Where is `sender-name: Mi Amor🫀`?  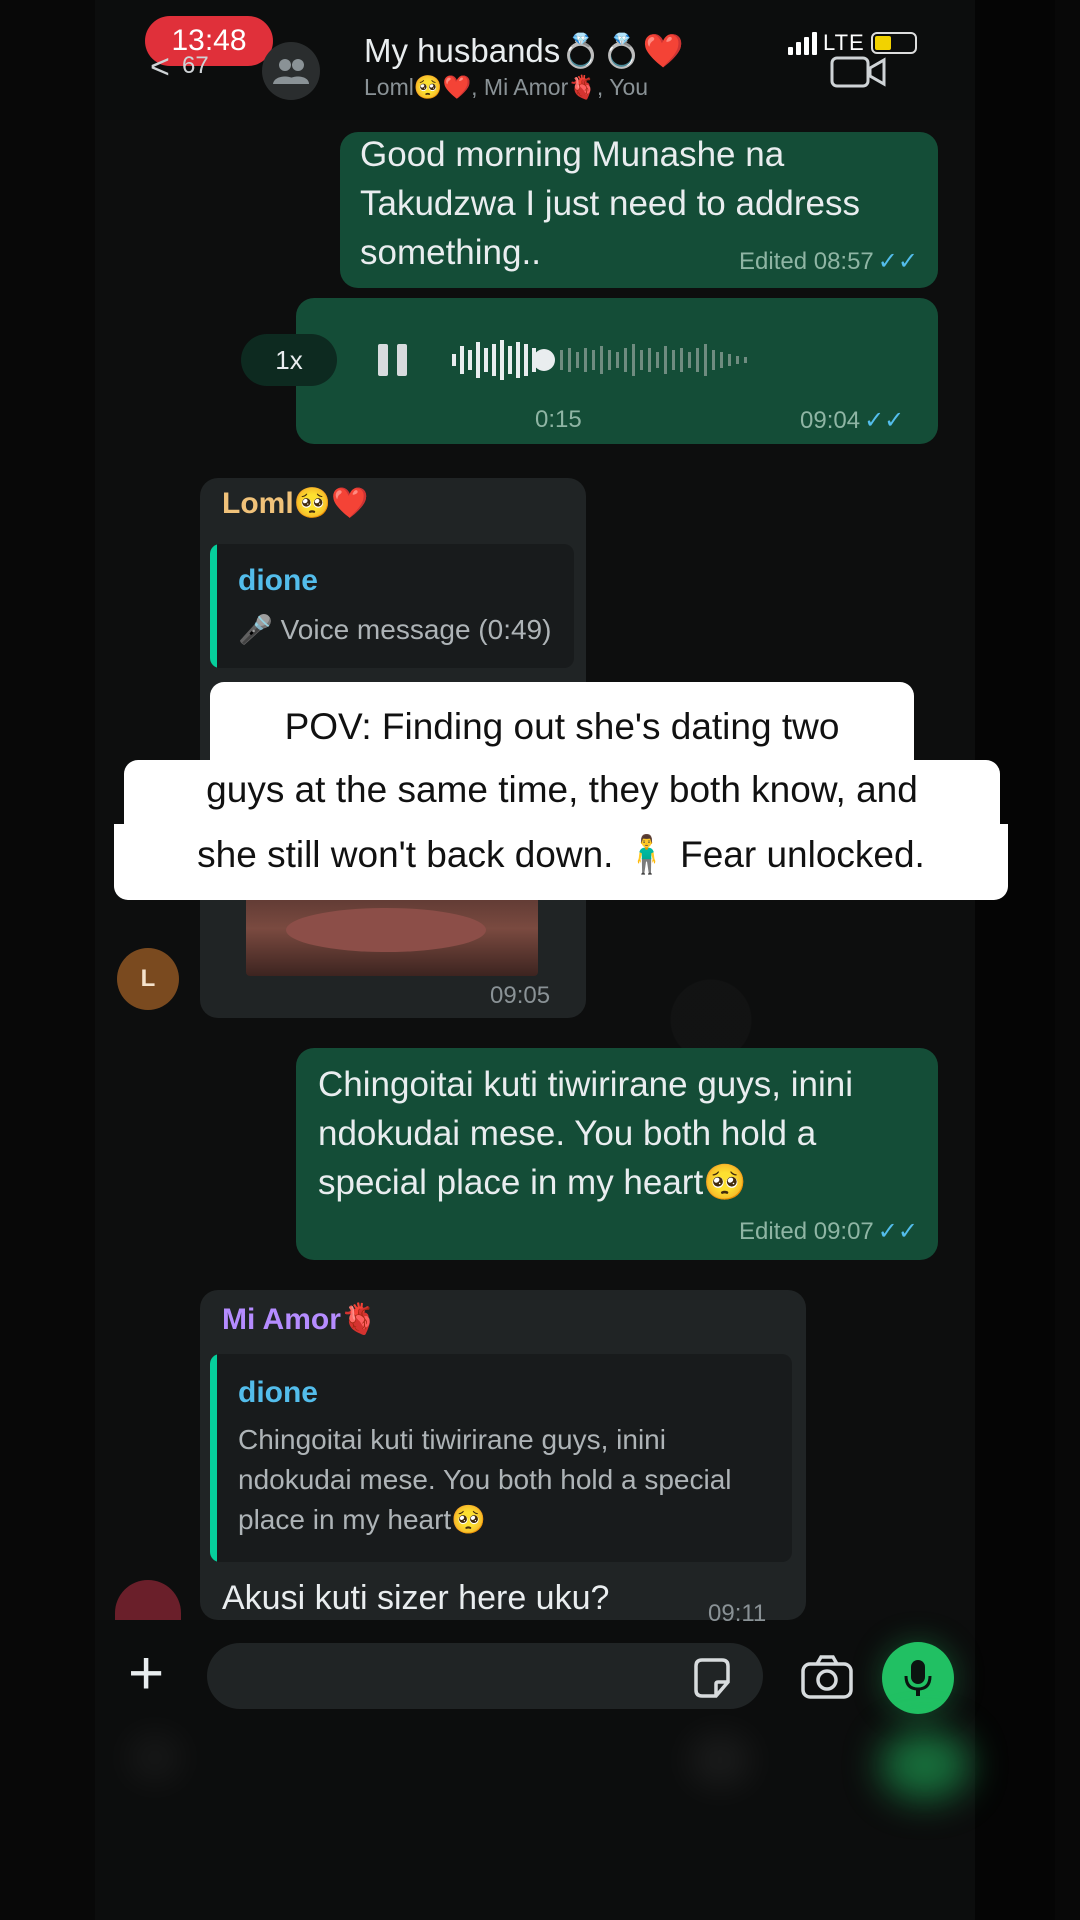 sender-name: Mi Amor🫀 is located at coordinates (300, 1319).